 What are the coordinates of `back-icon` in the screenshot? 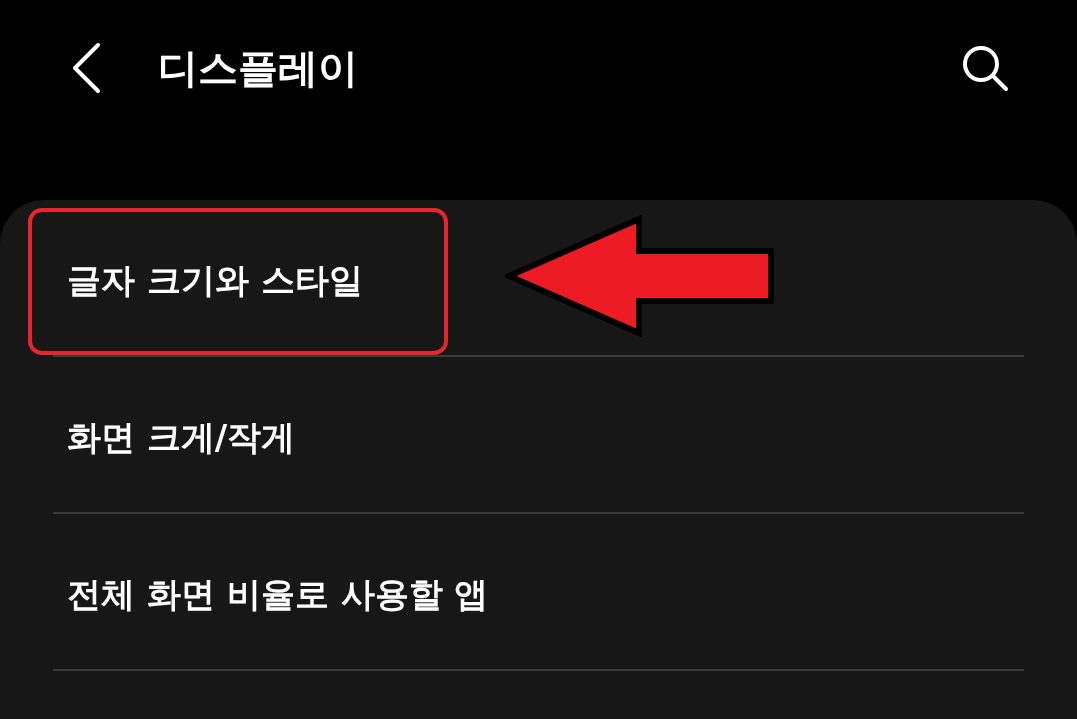 It's located at (86, 68).